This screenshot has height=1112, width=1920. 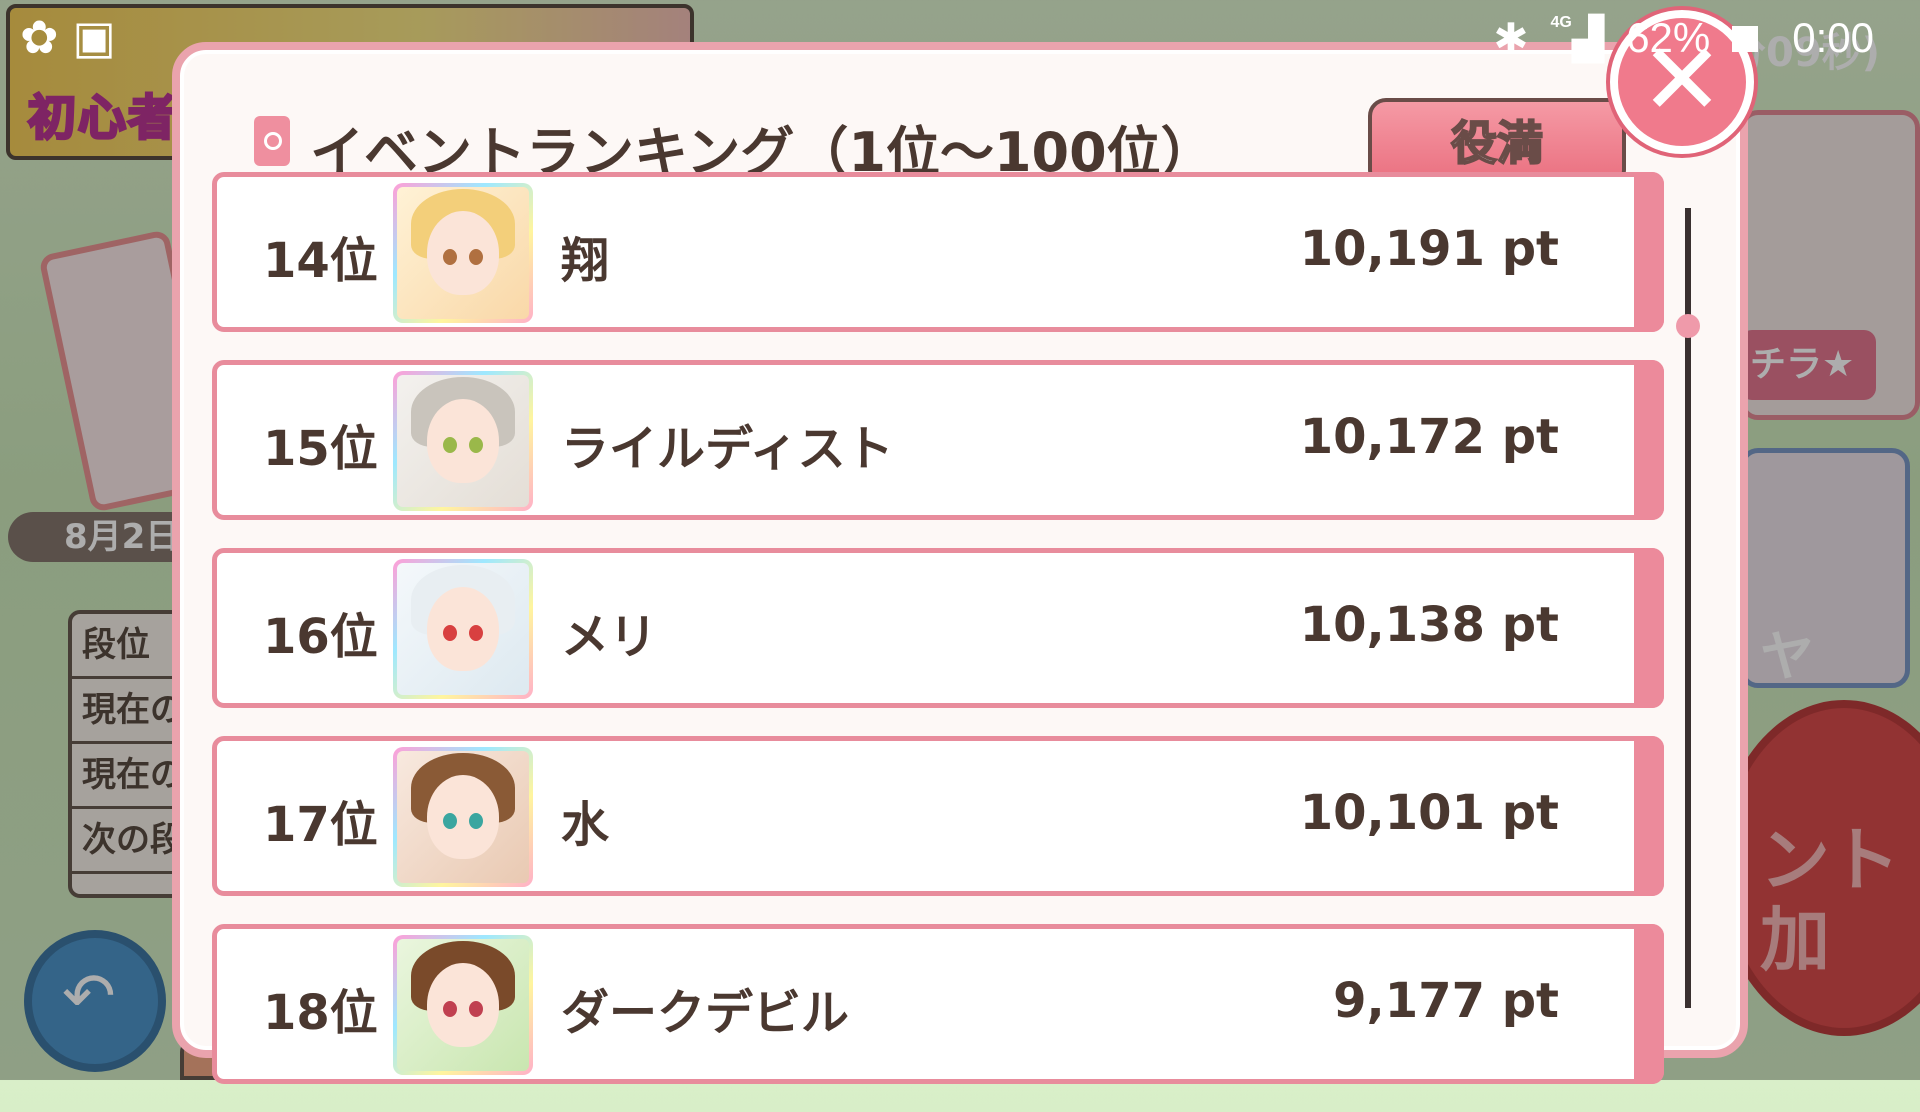 What do you see at coordinates (320, 449) in the screenshot?
I see `rank-label: 15位` at bounding box center [320, 449].